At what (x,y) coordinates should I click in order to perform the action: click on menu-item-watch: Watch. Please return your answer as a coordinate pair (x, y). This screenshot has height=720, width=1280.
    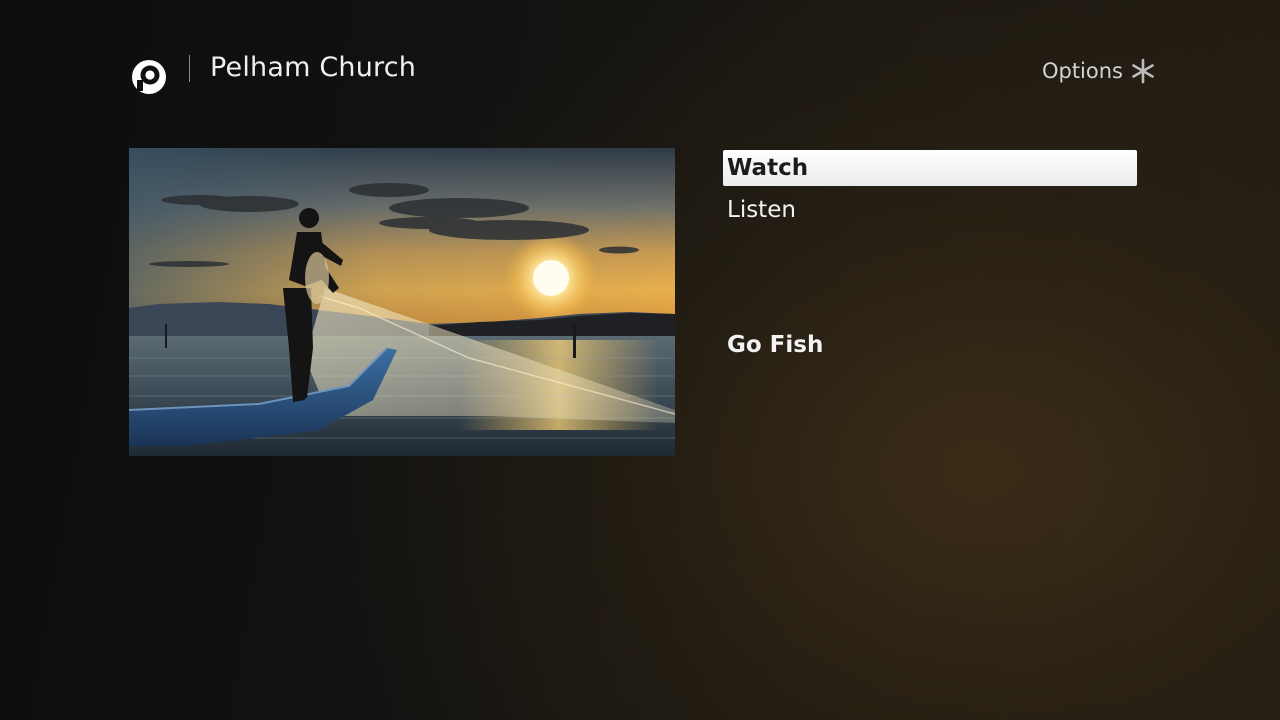
    Looking at the image, I should click on (930, 168).